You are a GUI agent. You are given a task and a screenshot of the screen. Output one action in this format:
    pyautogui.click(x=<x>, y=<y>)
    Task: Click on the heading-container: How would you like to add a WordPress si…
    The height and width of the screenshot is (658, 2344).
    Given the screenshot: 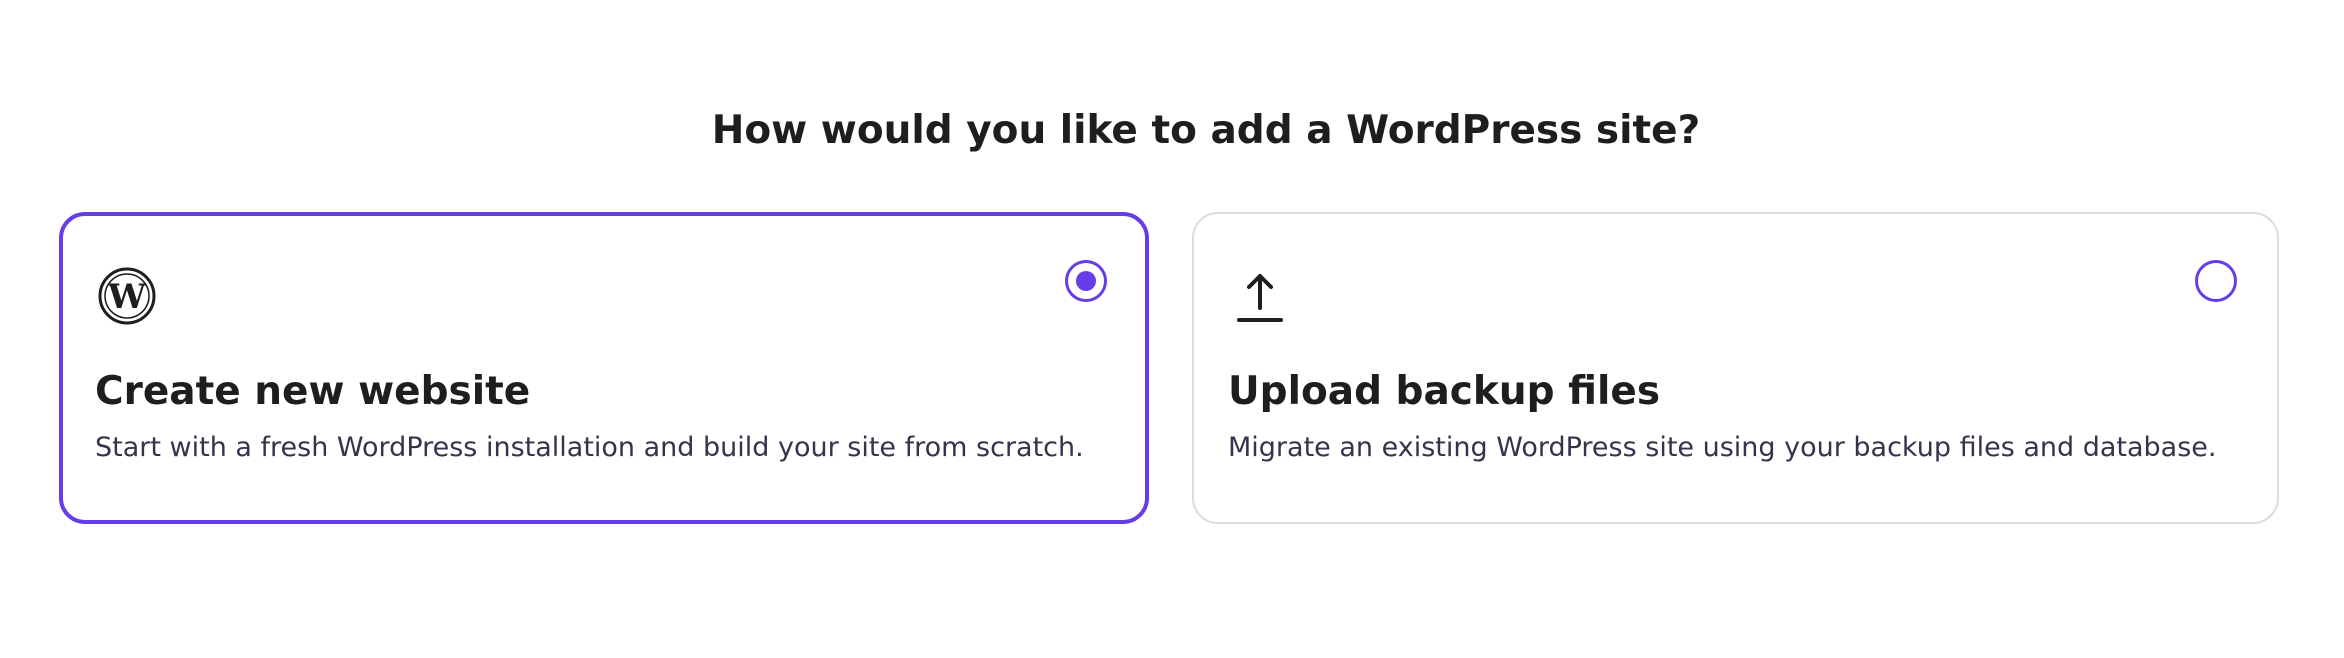 What is the action you would take?
    pyautogui.click(x=1172, y=130)
    